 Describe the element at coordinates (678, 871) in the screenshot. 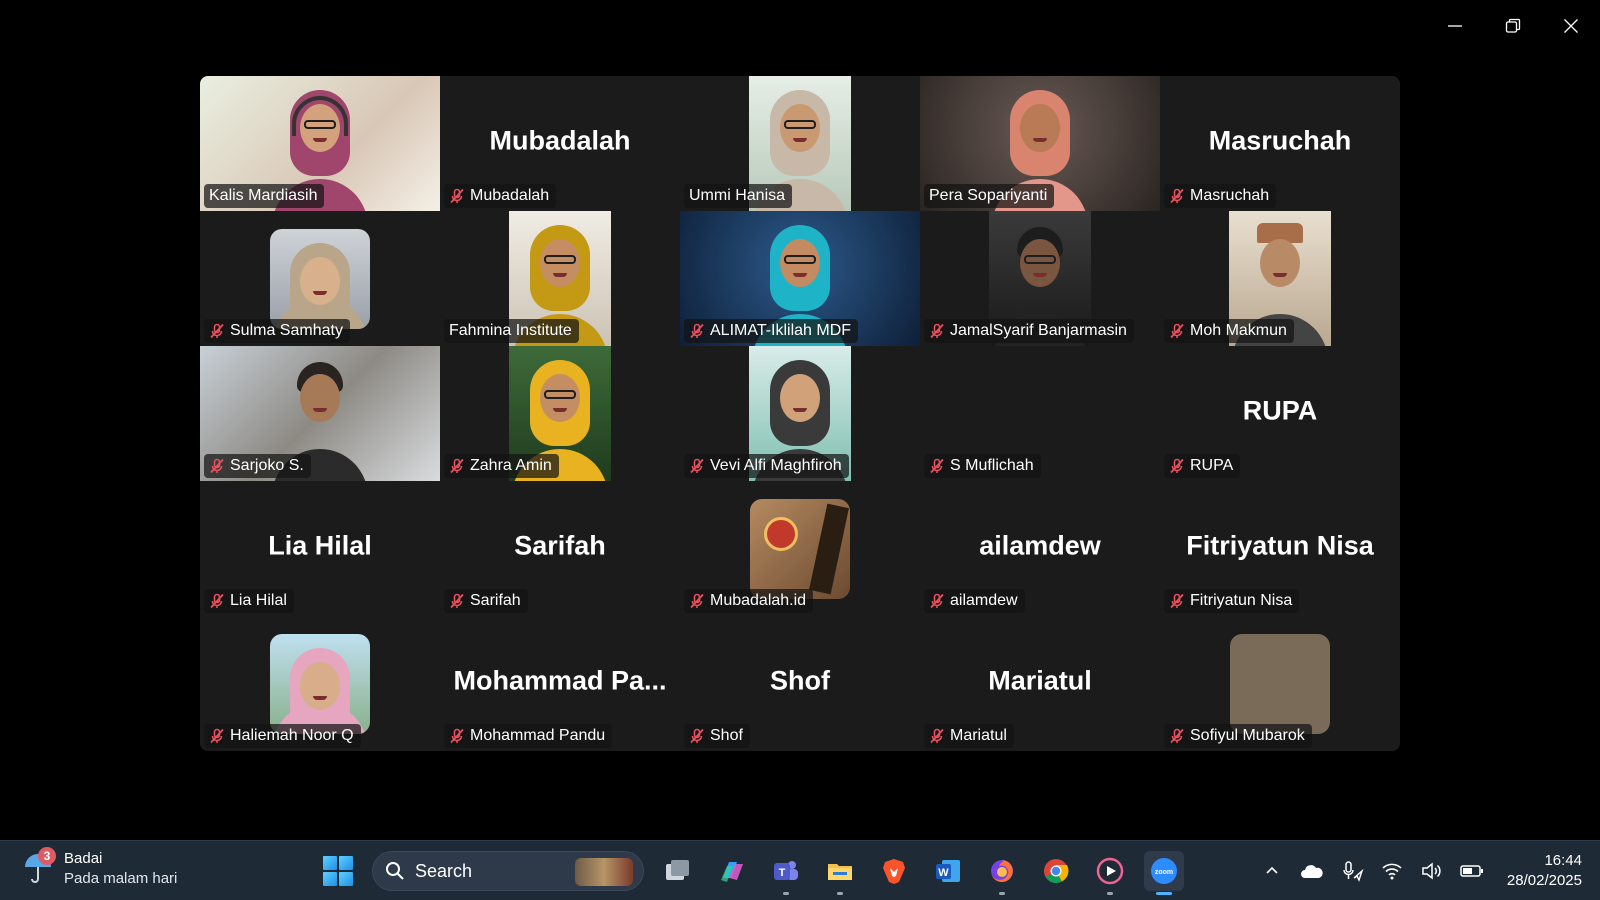

I see `task-view-icon` at that location.